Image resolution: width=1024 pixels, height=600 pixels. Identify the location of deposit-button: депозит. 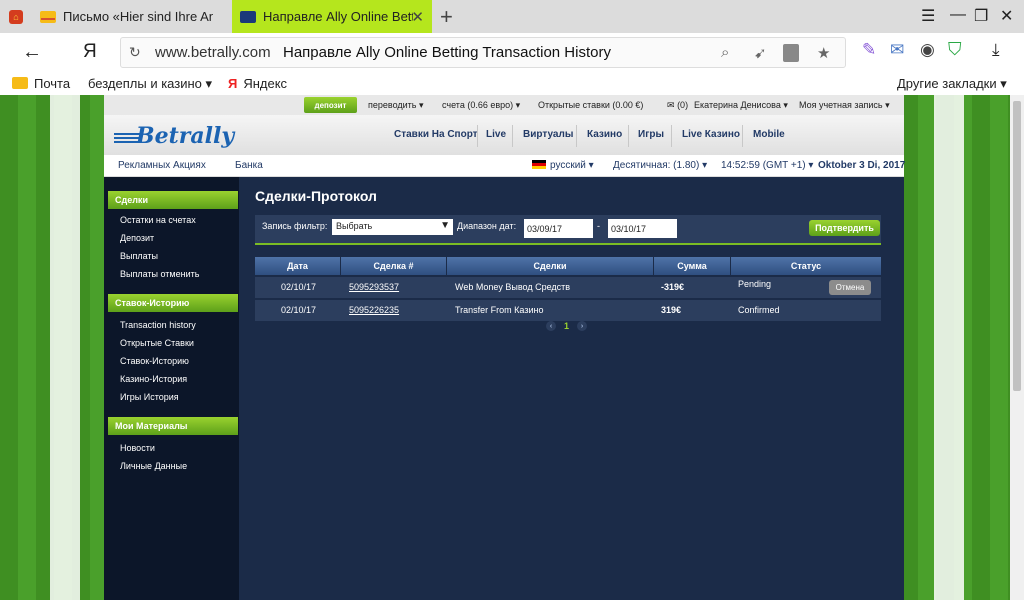
(330, 105).